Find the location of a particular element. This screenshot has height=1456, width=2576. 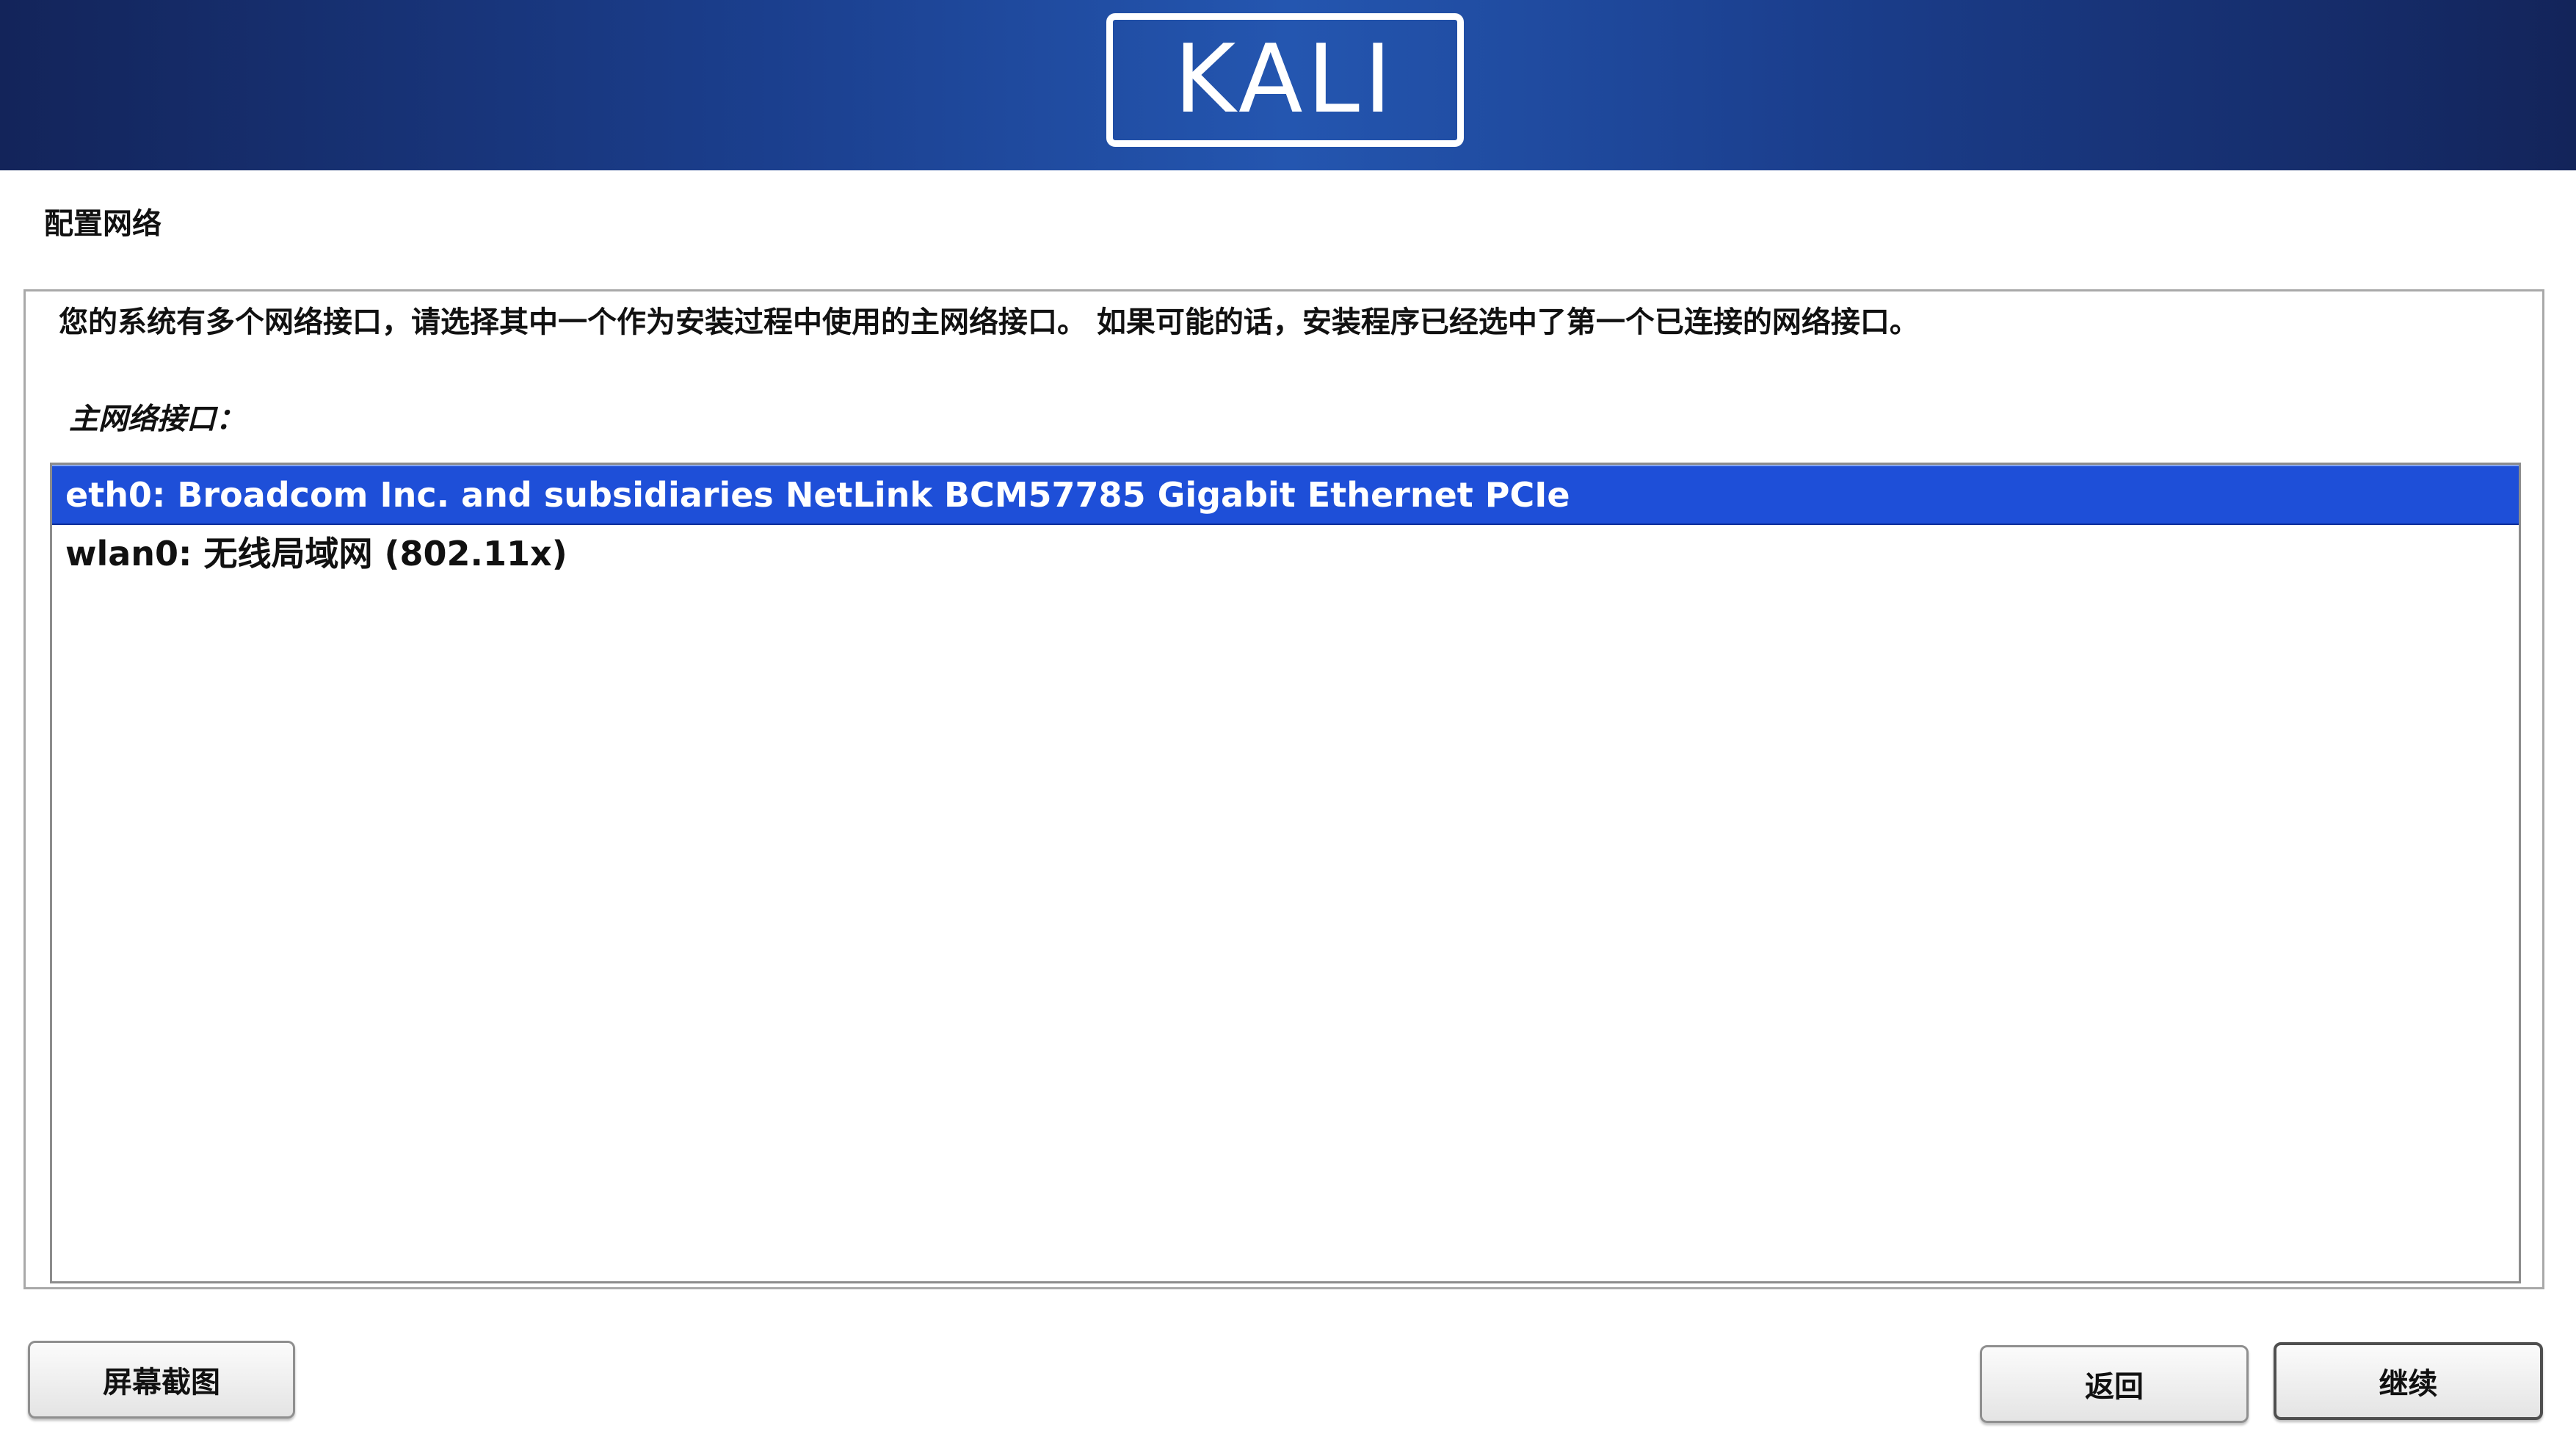

back-button: 返回 is located at coordinates (2115, 1384).